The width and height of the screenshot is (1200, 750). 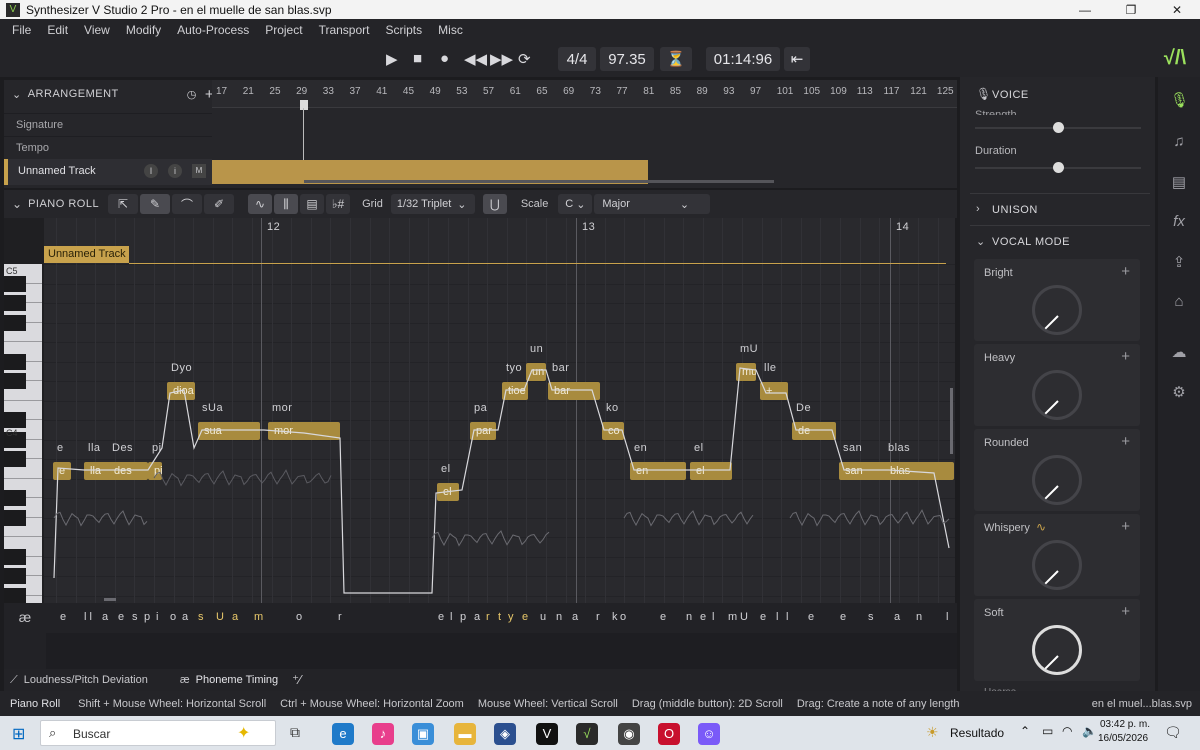 What do you see at coordinates (392, 59) in the screenshot?
I see `play-icon: ▶` at bounding box center [392, 59].